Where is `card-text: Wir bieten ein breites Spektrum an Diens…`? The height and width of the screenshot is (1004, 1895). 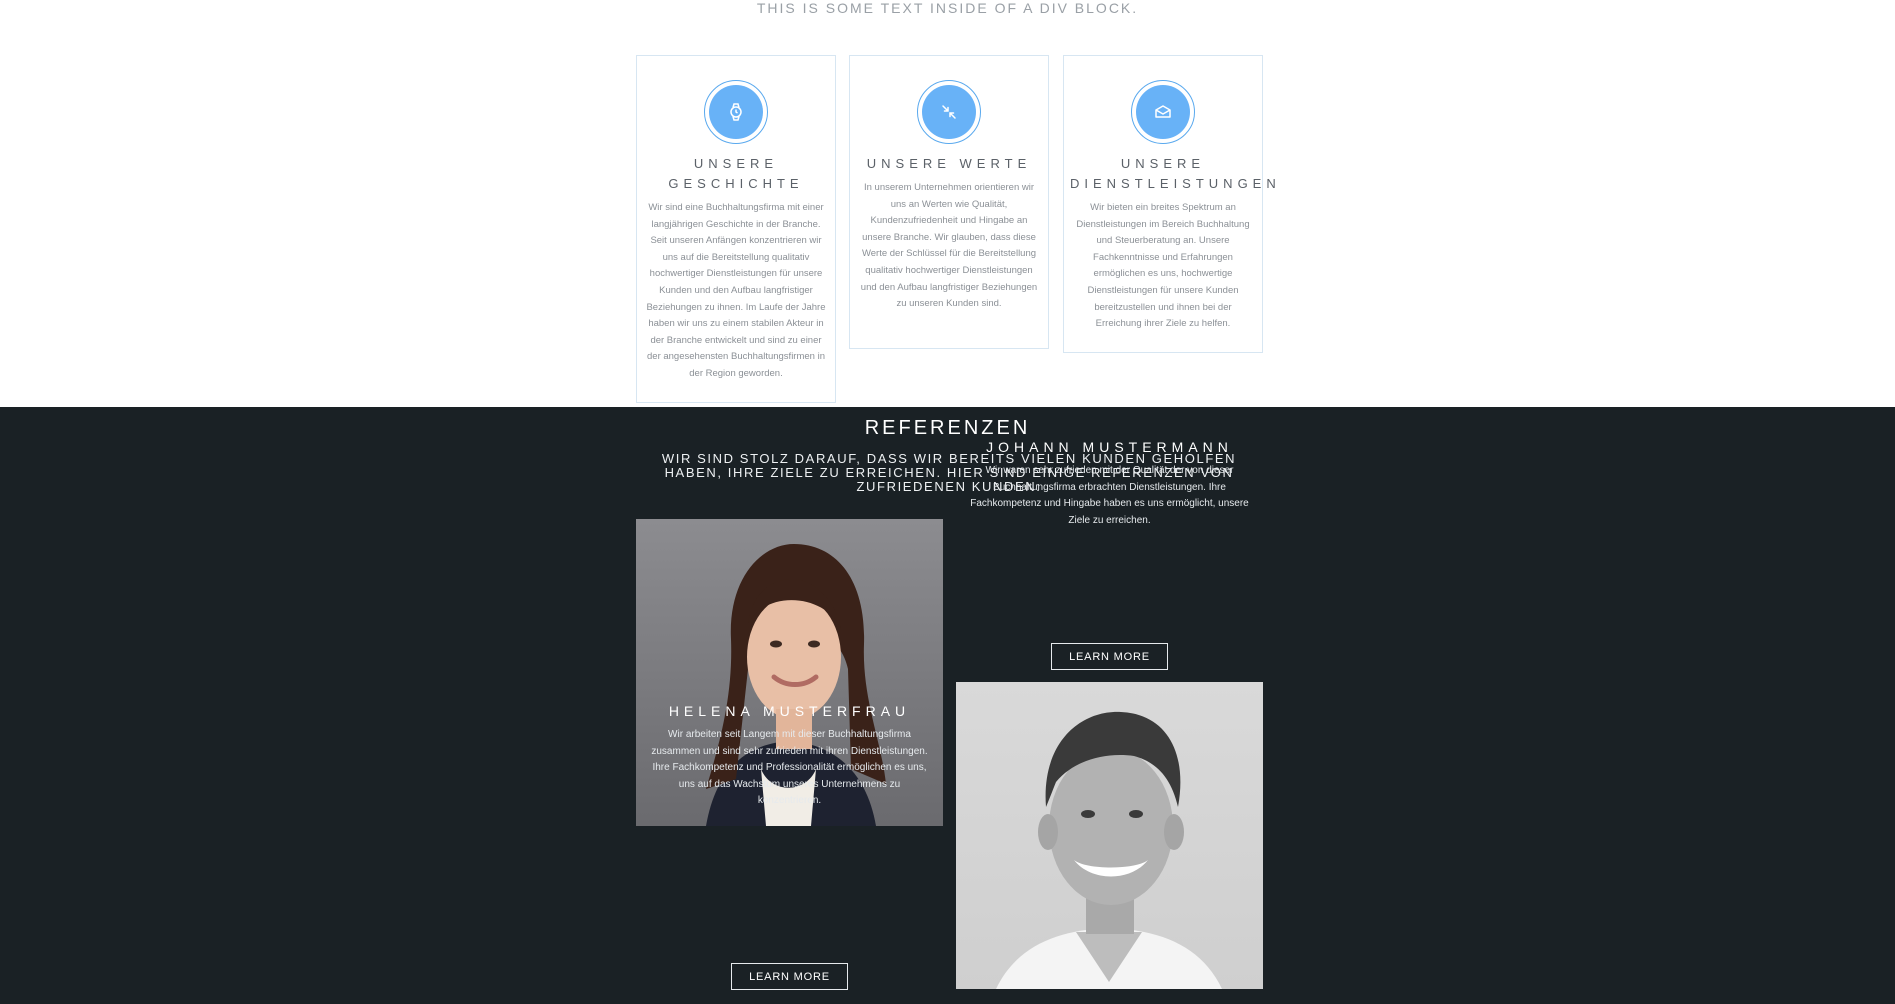
card-text: Wir bieten ein breites Spektrum an Diens… is located at coordinates (1163, 266).